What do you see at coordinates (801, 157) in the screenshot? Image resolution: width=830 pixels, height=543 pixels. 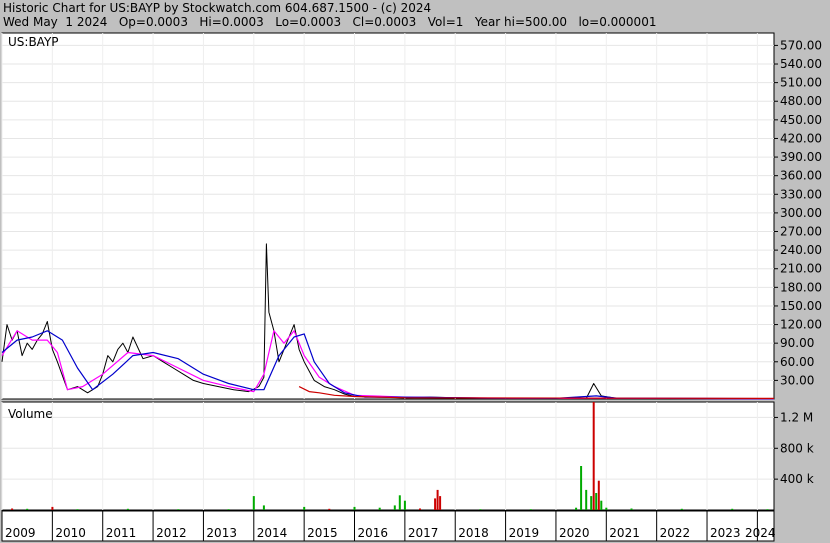 I see `price-tick-label: 390.00` at bounding box center [801, 157].